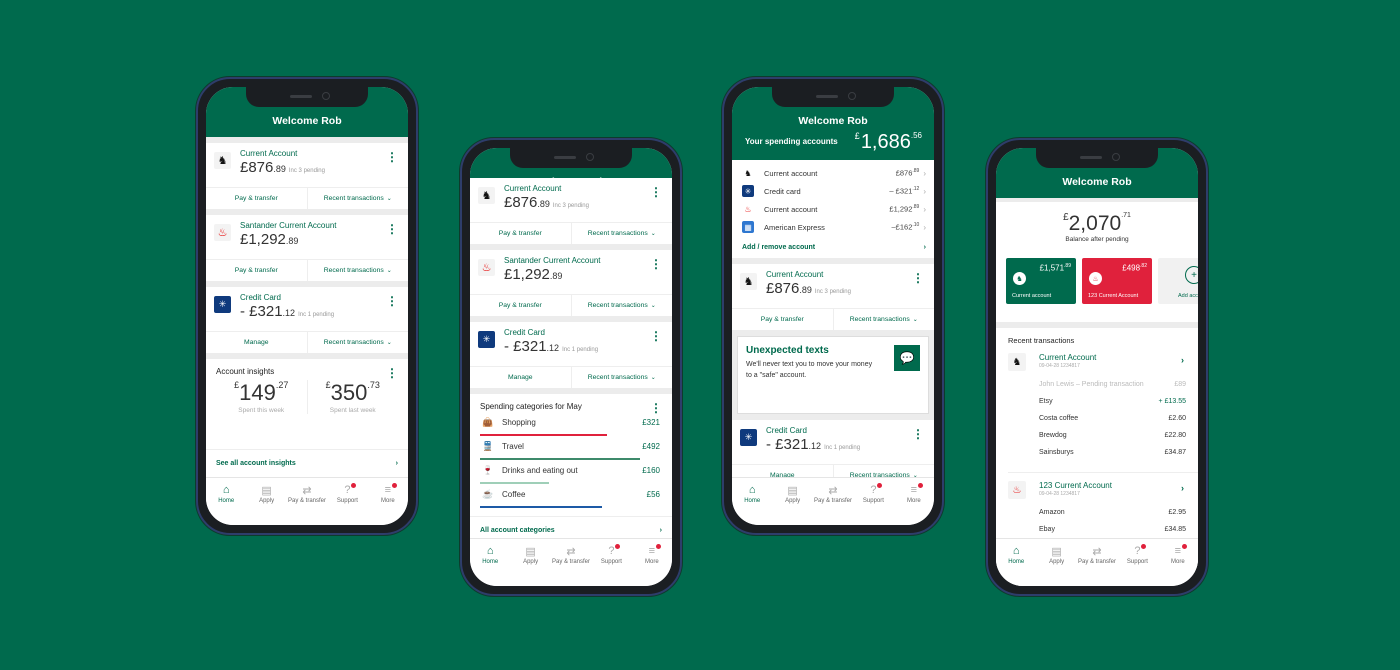  Describe the element at coordinates (652, 551) in the screenshot. I see `more-menu-icon: ≡` at that location.